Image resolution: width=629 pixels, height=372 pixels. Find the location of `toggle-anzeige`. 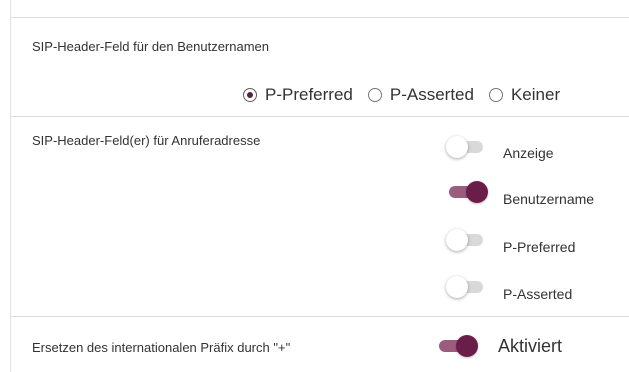

toggle-anzeige is located at coordinates (467, 147).